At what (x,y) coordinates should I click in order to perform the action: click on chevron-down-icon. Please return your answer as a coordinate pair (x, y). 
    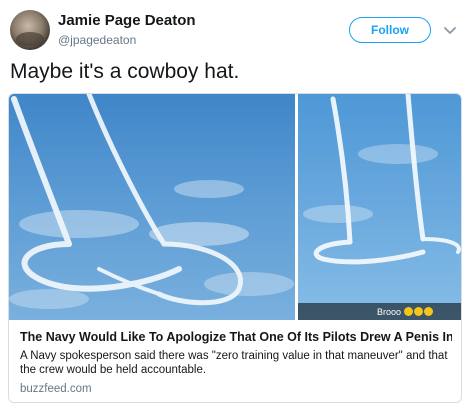
    Looking at the image, I should click on (450, 30).